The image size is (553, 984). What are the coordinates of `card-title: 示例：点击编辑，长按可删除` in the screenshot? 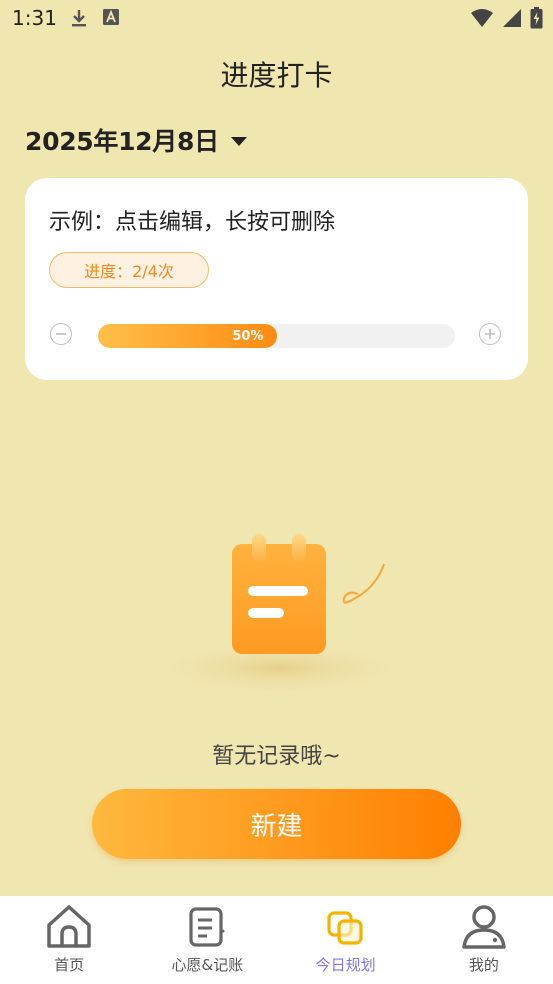 It's located at (192, 222).